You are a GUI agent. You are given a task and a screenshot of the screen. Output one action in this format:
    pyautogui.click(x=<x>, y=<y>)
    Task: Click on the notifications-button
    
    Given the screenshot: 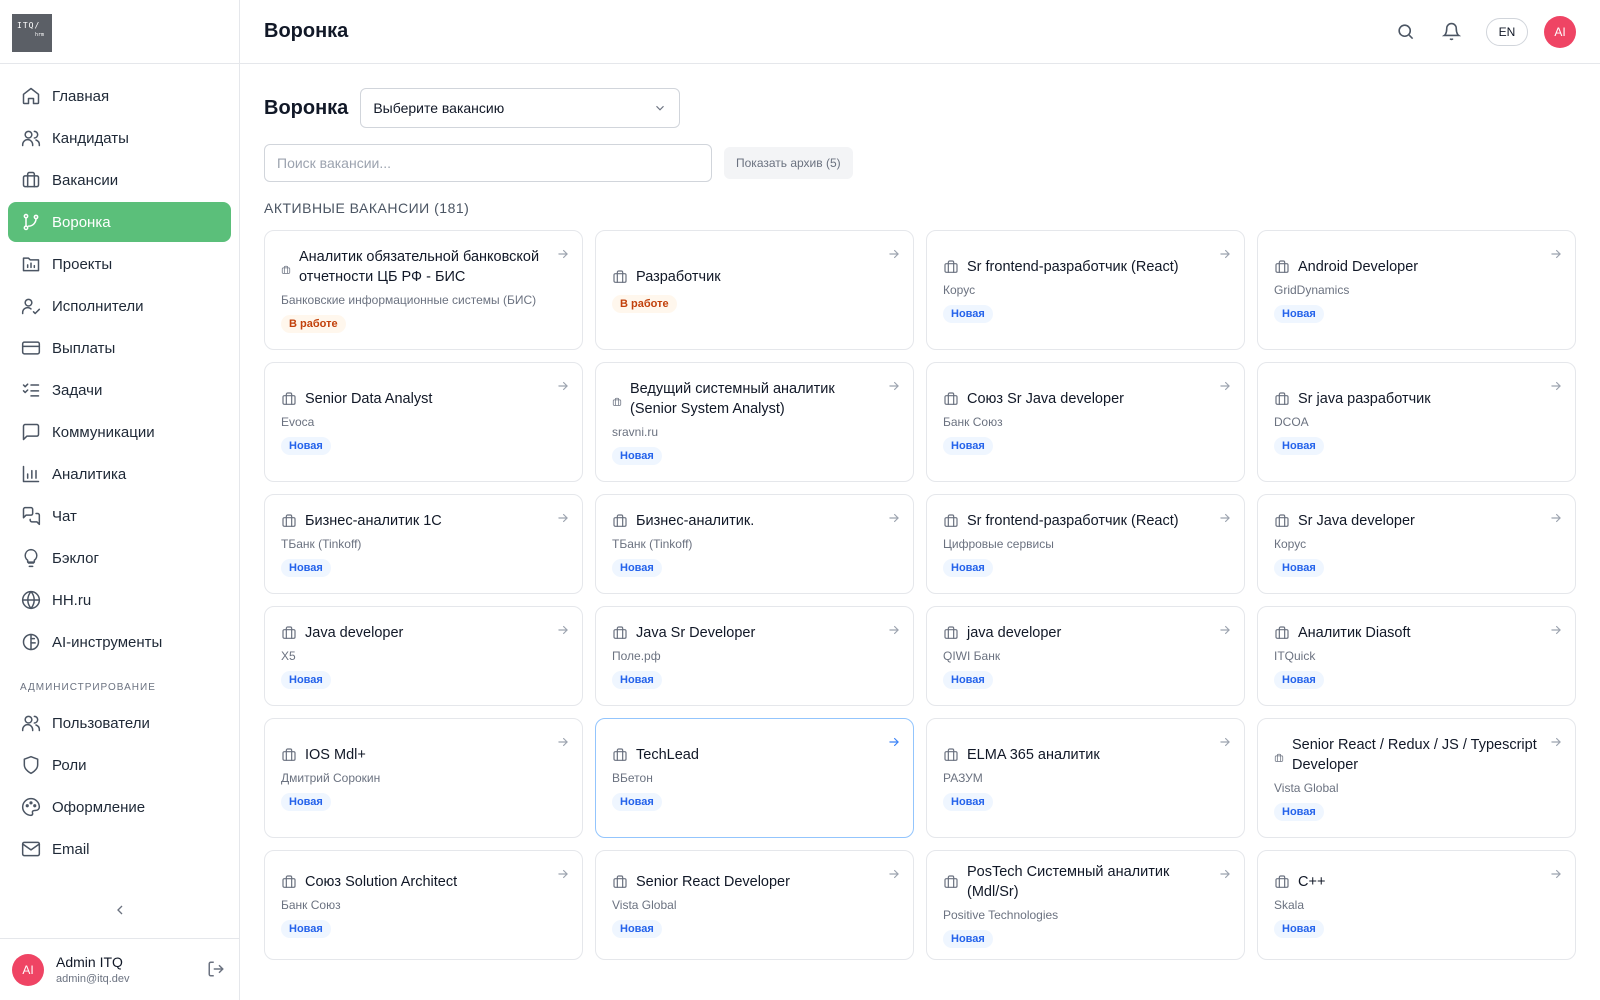 What is the action you would take?
    pyautogui.click(x=1451, y=32)
    